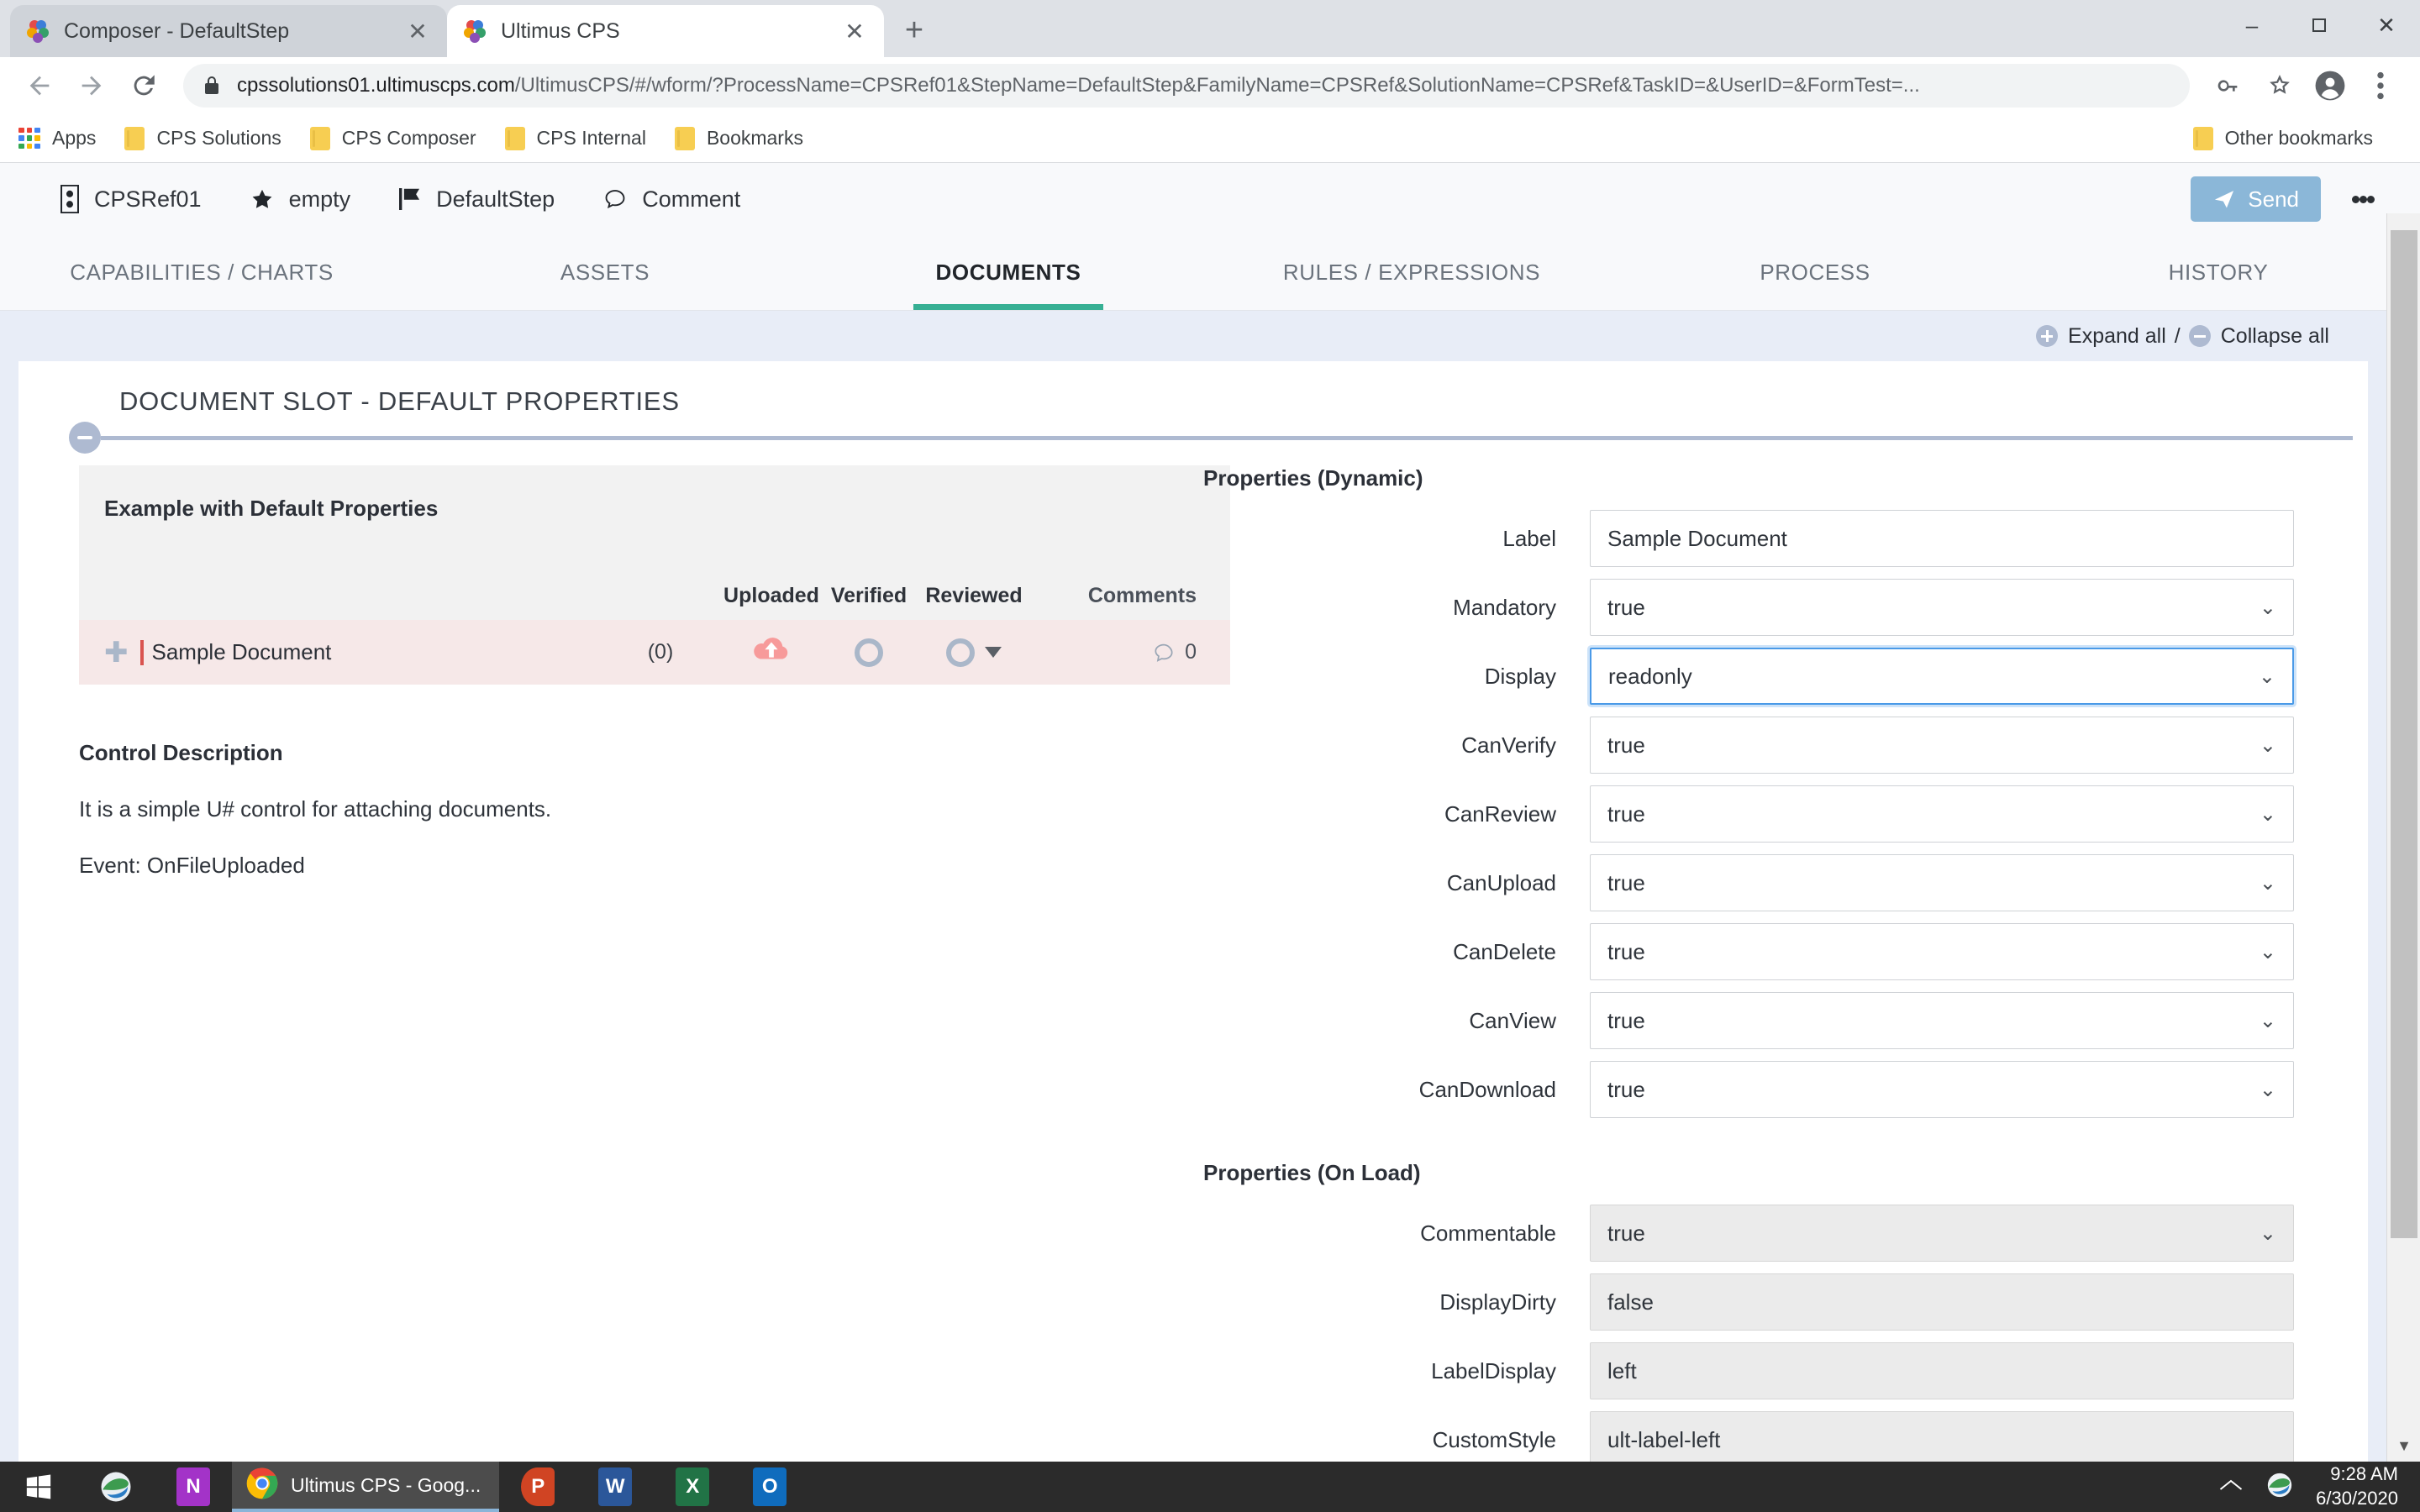 The image size is (2420, 1512). What do you see at coordinates (1942, 951) in the screenshot?
I see `candelete-select: true ⌄` at bounding box center [1942, 951].